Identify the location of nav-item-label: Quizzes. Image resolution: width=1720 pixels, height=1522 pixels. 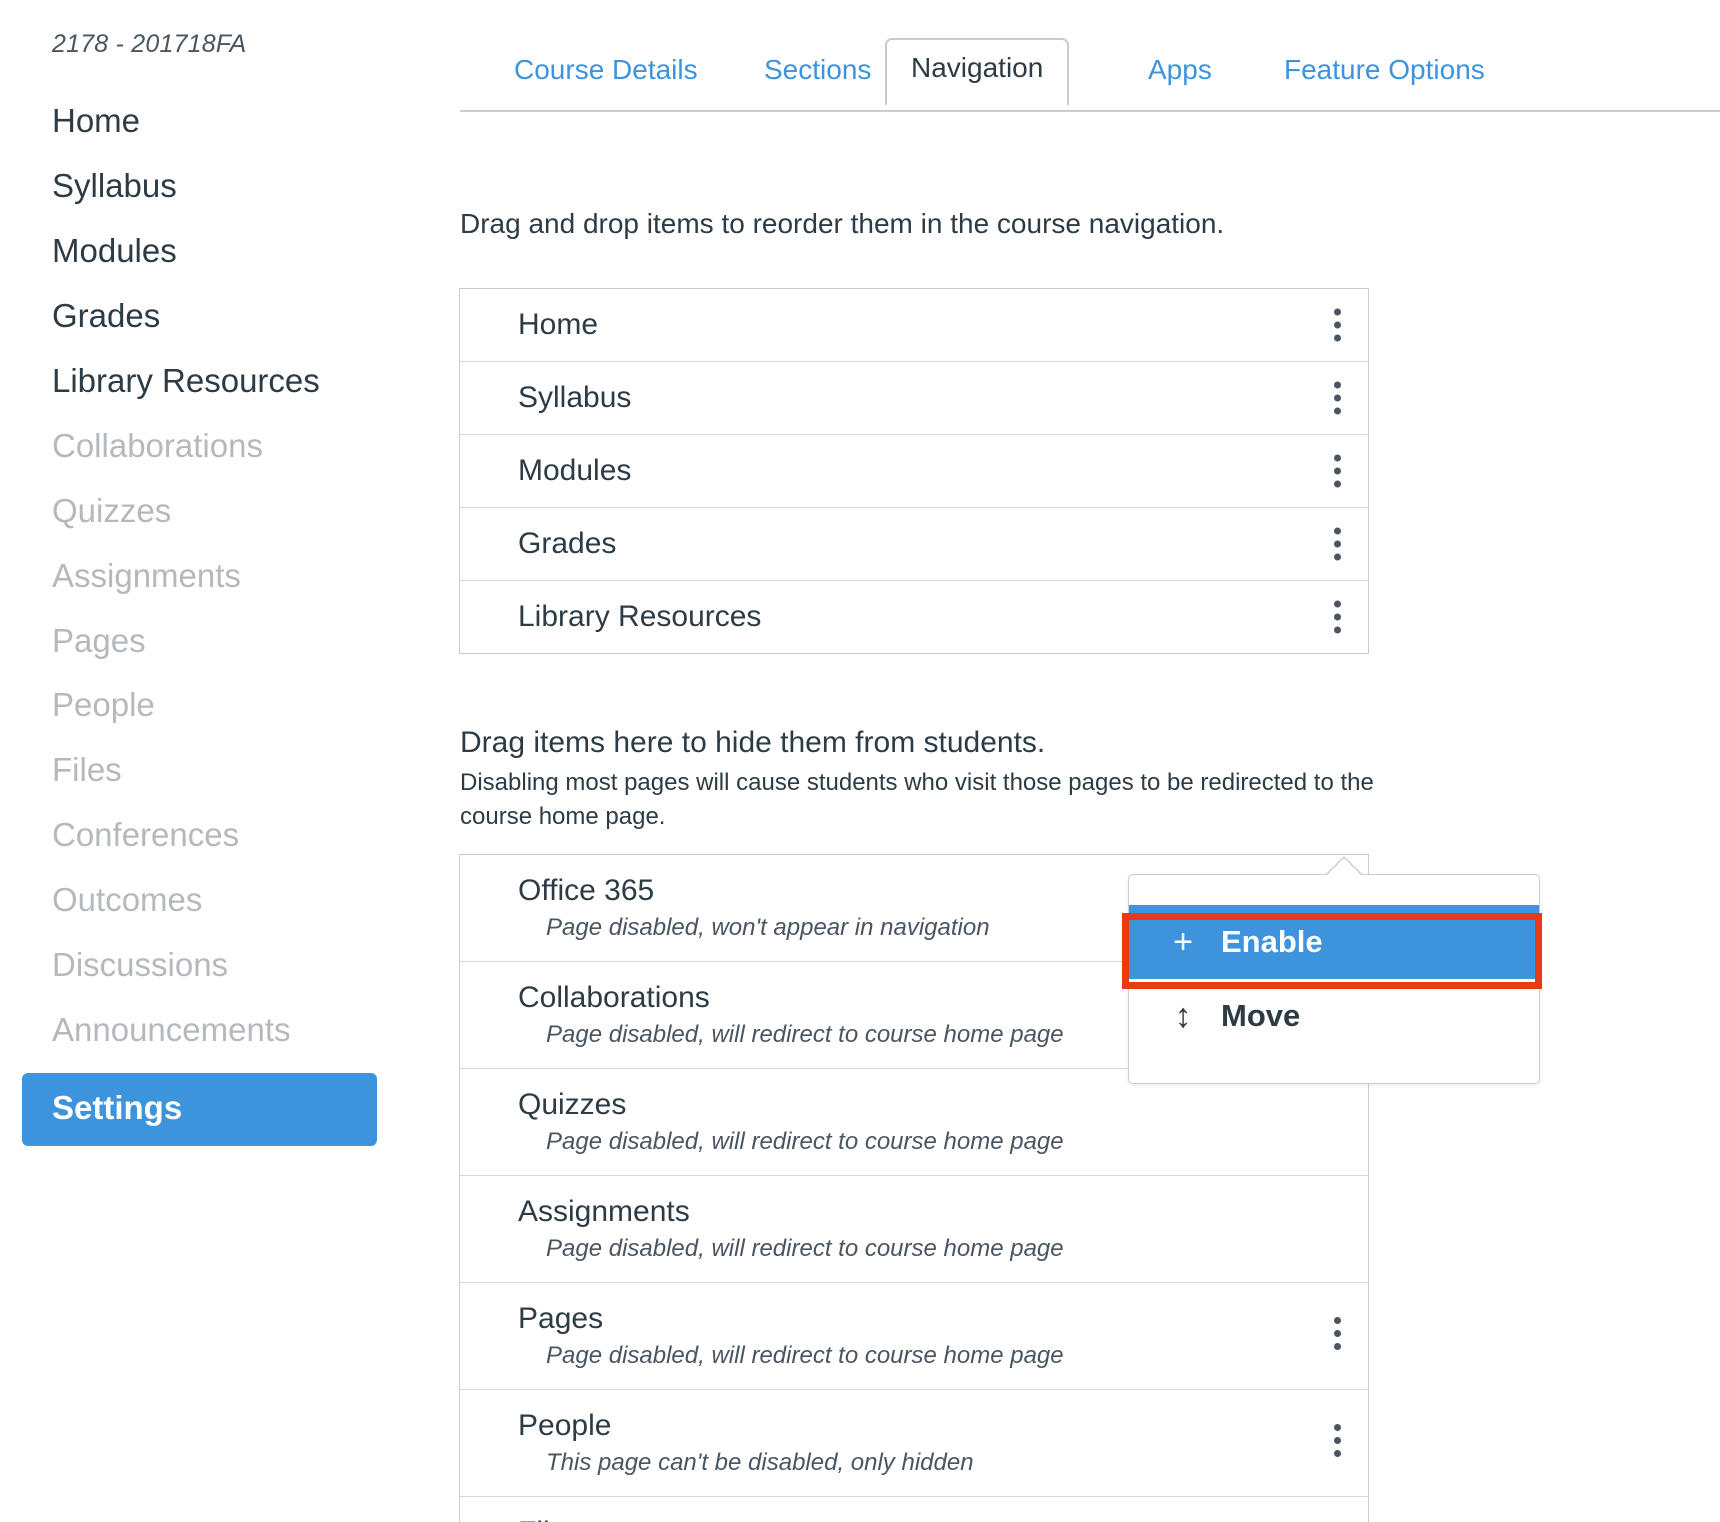
(572, 1105).